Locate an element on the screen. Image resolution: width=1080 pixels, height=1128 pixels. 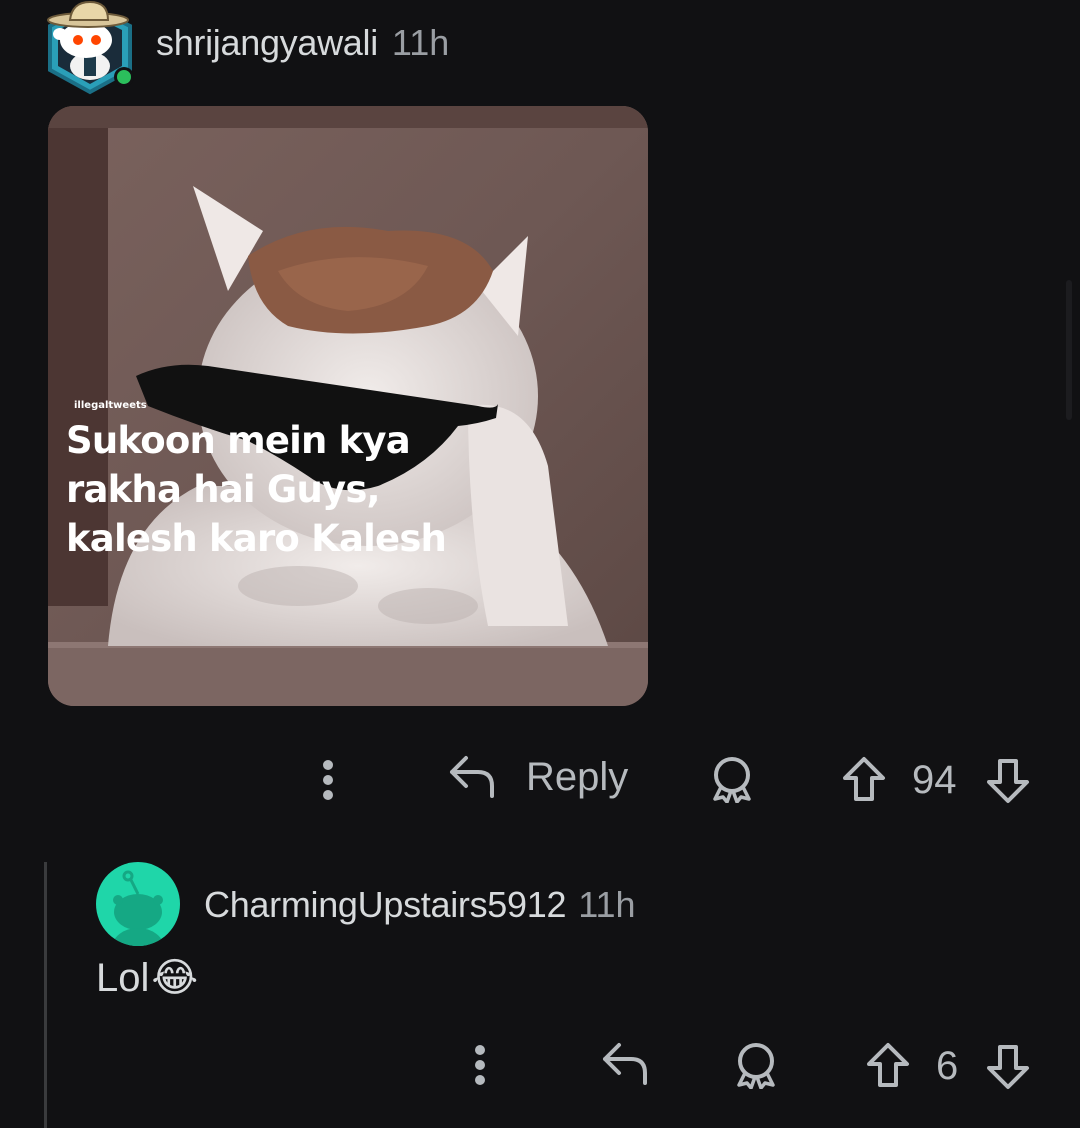
reply-button is located at coordinates (625, 1064).